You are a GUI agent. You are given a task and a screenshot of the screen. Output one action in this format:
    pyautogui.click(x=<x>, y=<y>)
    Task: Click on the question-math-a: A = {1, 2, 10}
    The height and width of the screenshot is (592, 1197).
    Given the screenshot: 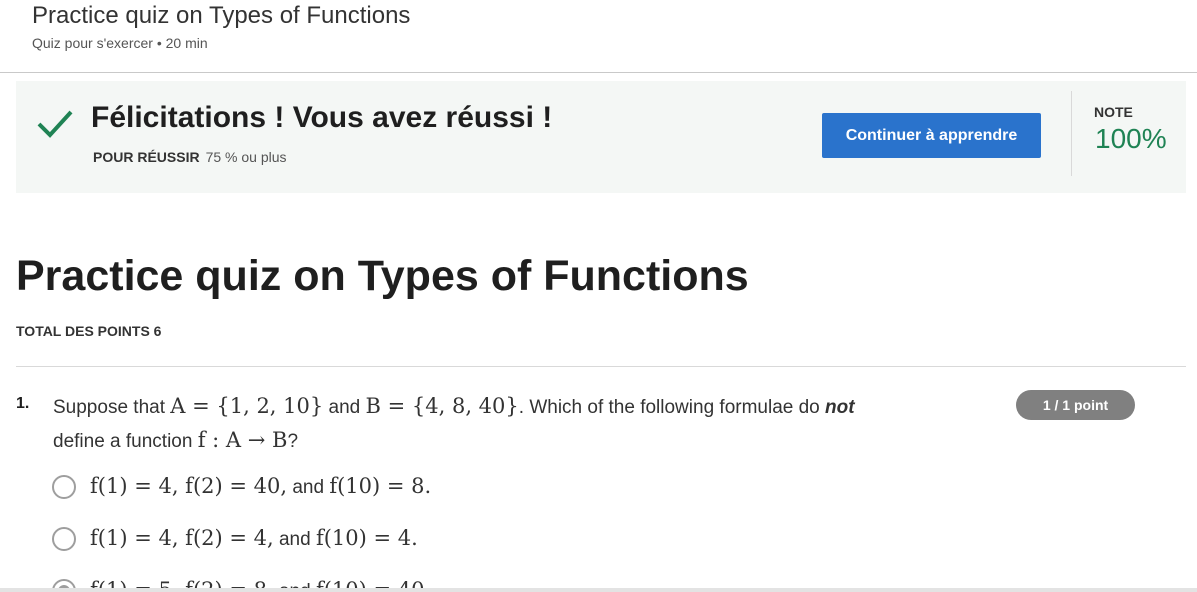 What is the action you would take?
    pyautogui.click(x=247, y=406)
    